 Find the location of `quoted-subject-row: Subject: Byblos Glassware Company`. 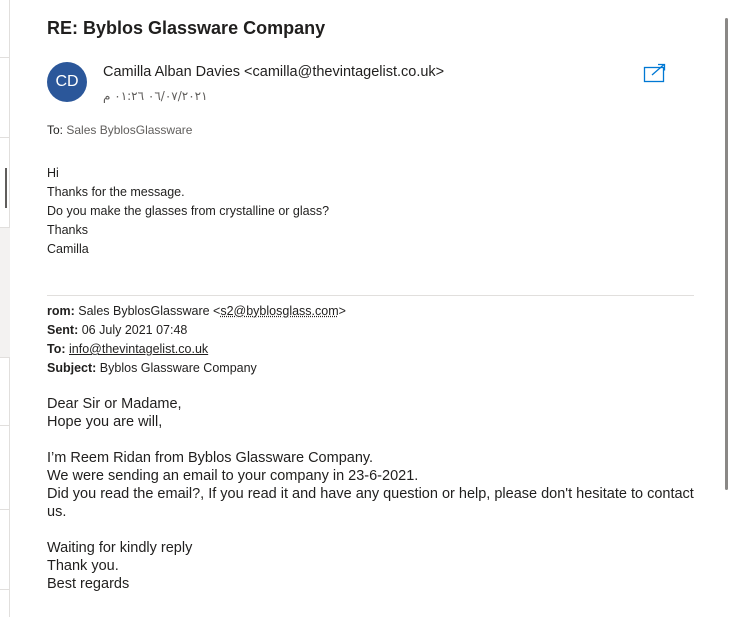

quoted-subject-row: Subject: Byblos Glassware Company is located at coordinates (196, 368).